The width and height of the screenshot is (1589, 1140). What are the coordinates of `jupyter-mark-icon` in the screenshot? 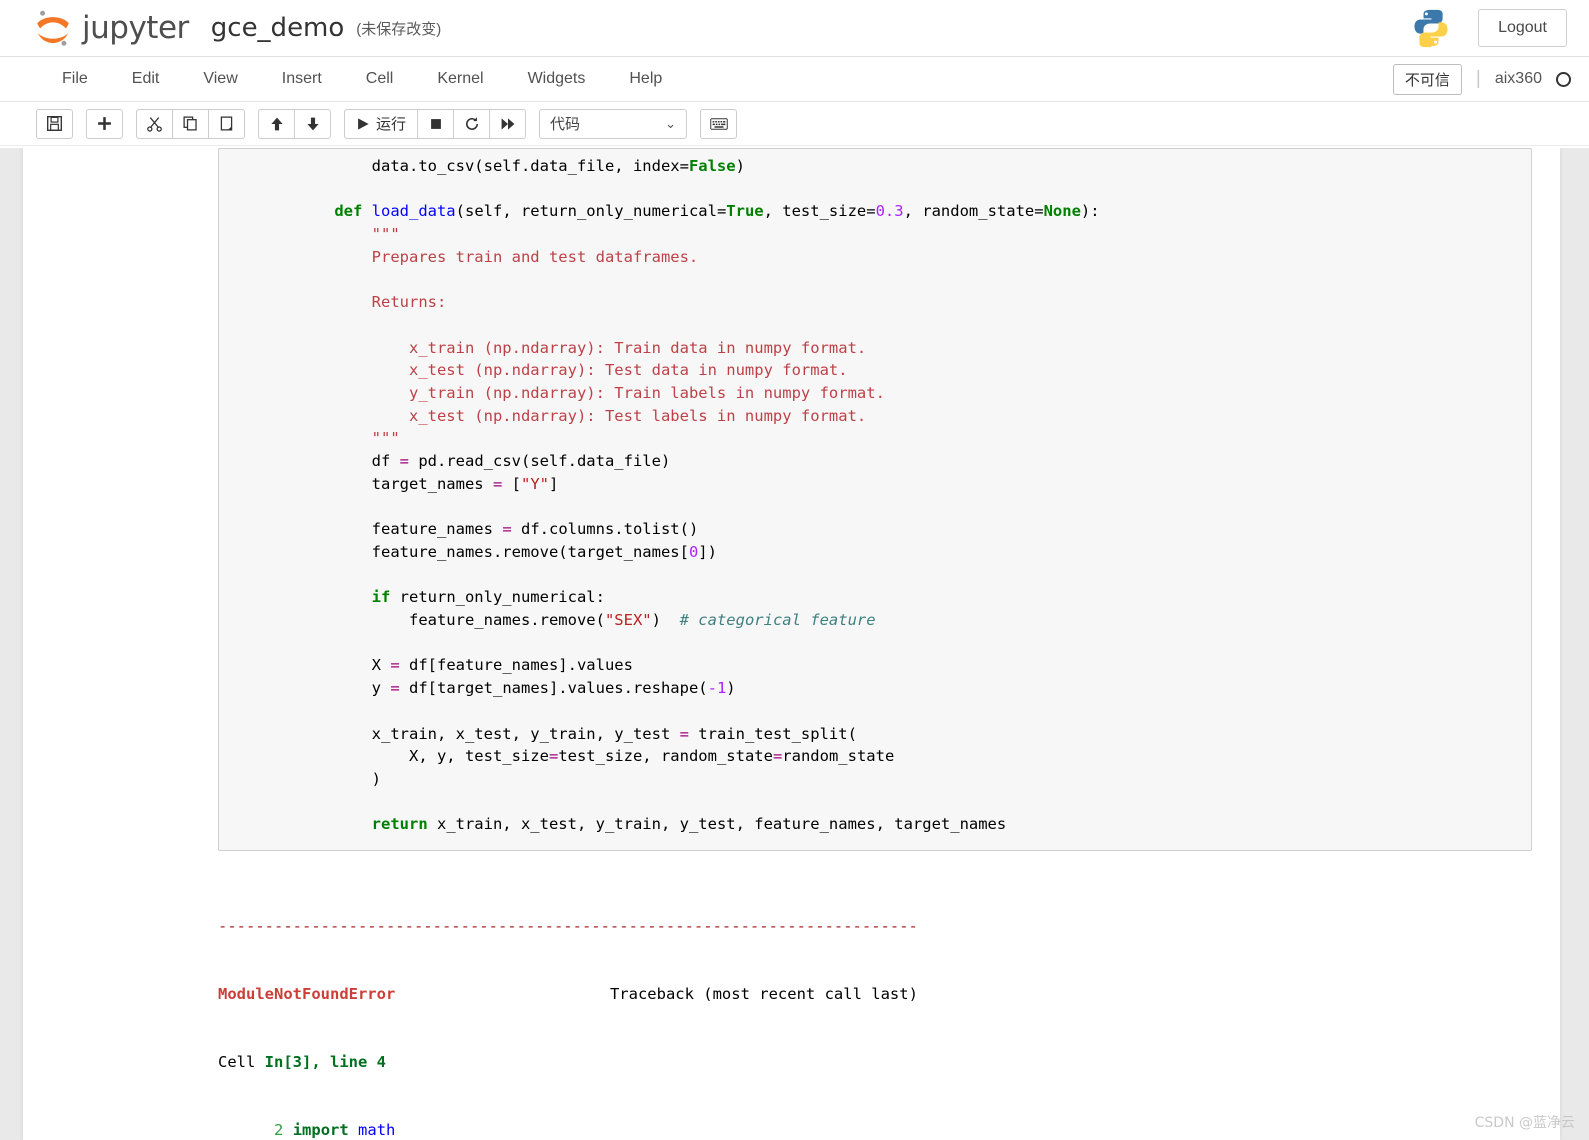 It's located at (53, 28).